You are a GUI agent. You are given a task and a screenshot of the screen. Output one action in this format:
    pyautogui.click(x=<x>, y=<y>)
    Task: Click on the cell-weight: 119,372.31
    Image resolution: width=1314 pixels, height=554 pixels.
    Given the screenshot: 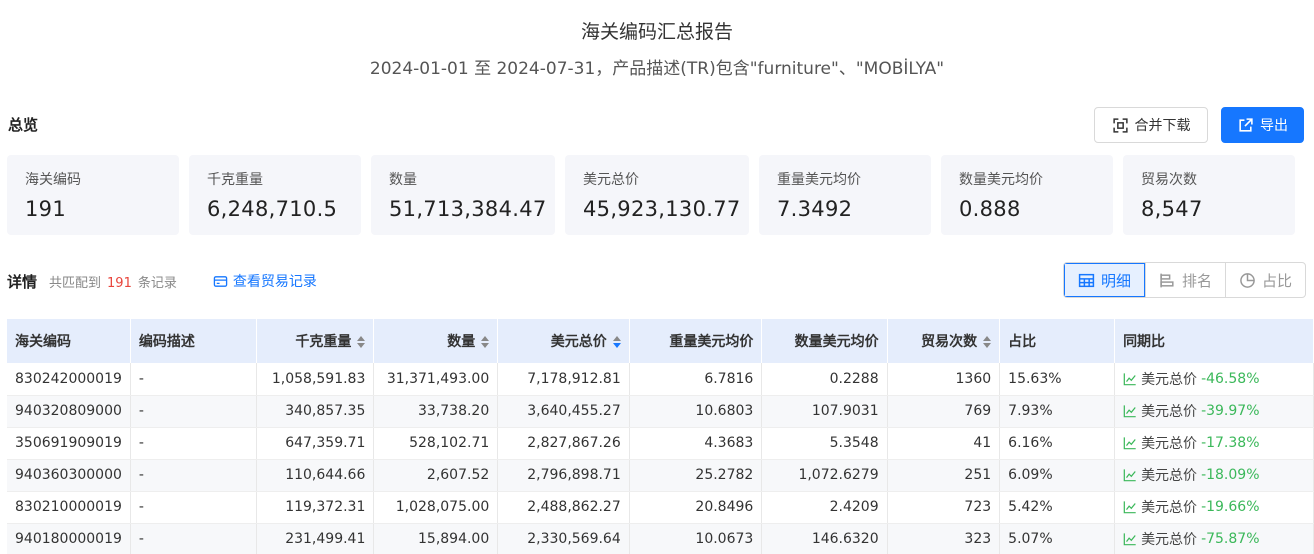 What is the action you would take?
    pyautogui.click(x=315, y=507)
    